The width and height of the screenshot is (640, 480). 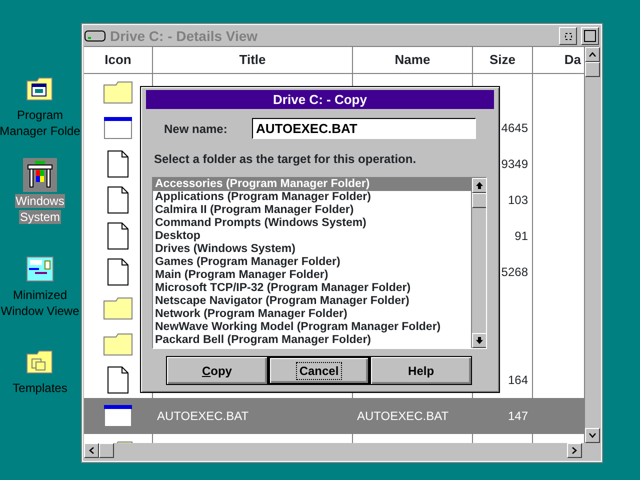 I want to click on icon-label: Templates, so click(x=40, y=388).